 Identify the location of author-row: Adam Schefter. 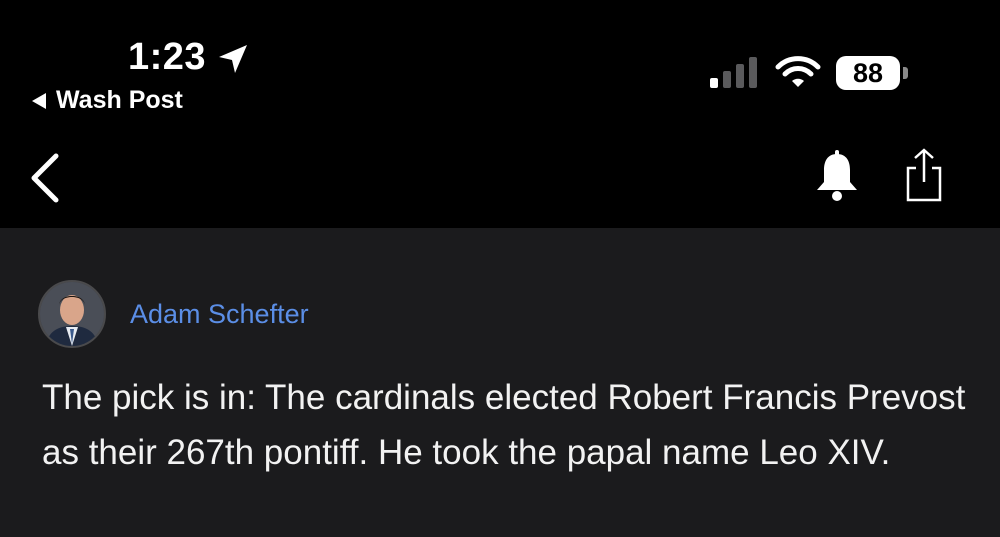
(173, 314).